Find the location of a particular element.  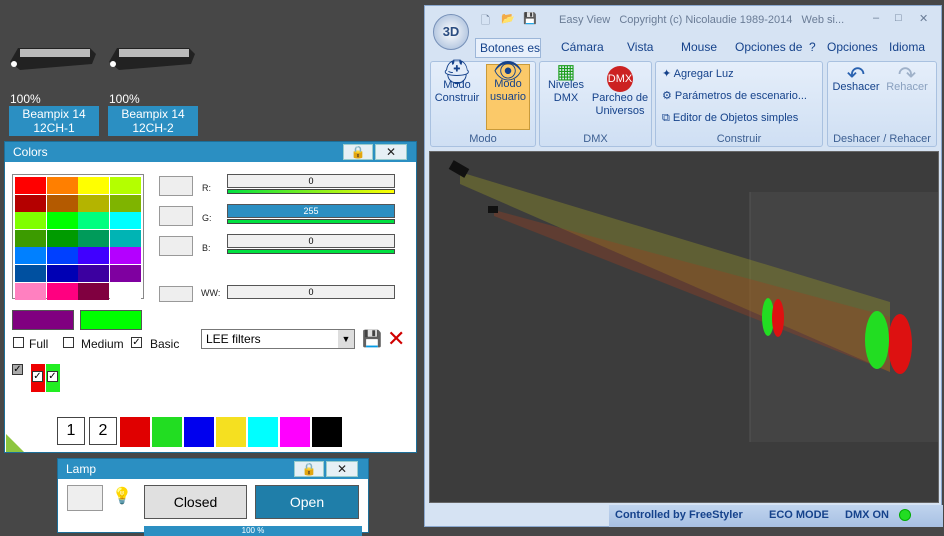

tab-botones: Botones esta is located at coordinates (508, 48).